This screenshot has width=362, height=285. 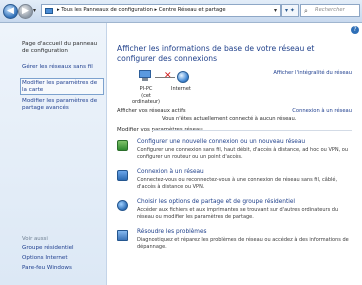 I want to click on windows-firewall-link: Pare-feu Windows, so click(x=62, y=268).